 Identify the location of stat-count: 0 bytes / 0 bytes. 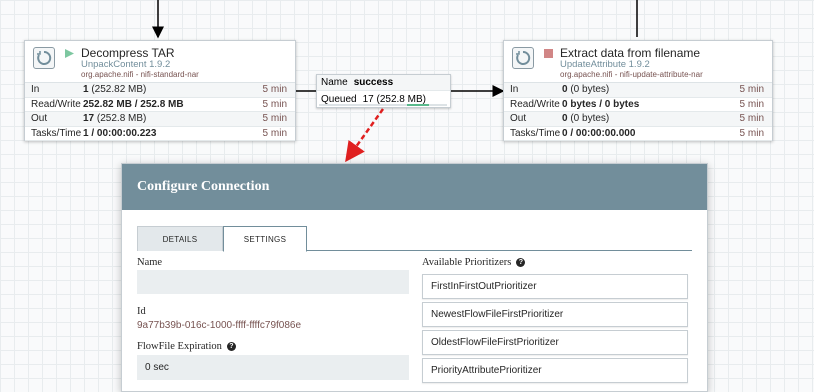
(601, 104).